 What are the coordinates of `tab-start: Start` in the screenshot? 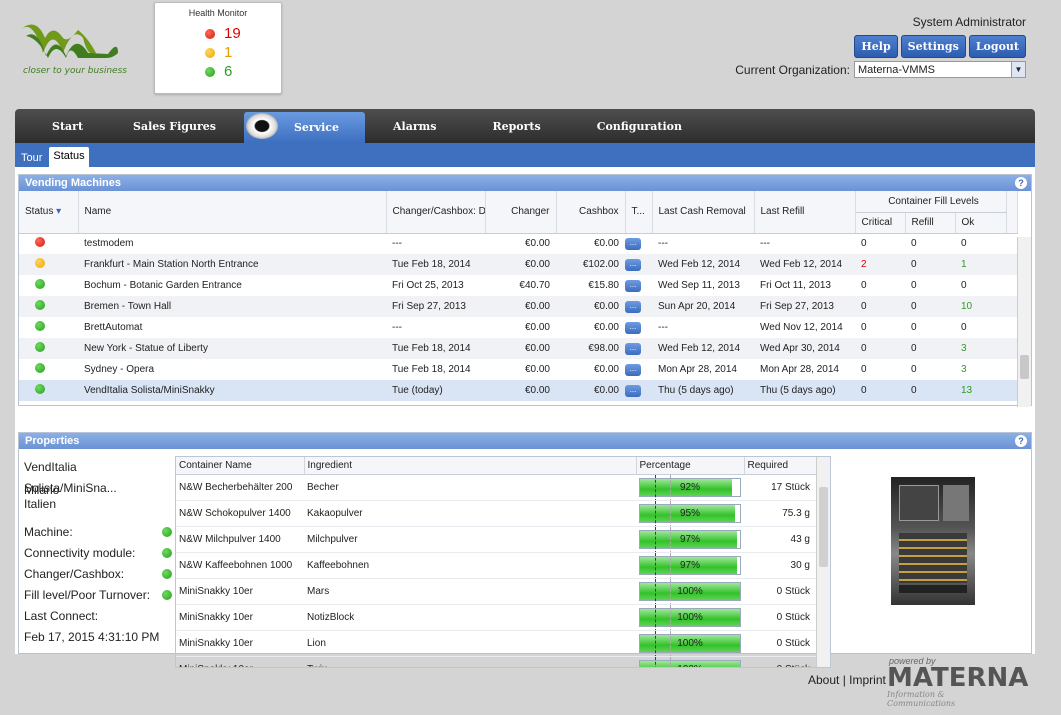 It's located at (67, 126).